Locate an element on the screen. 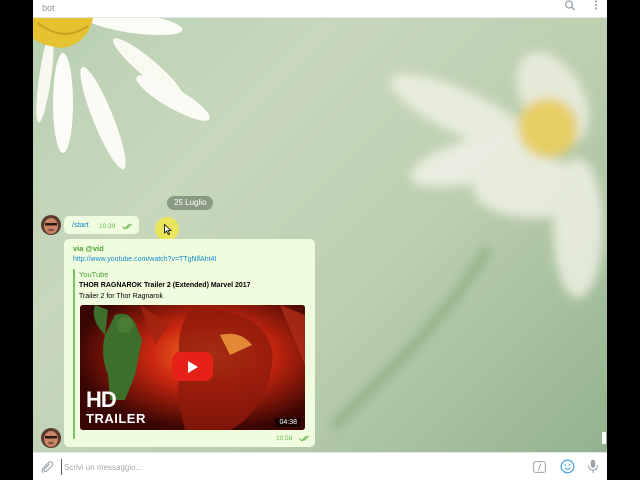 Image resolution: width=640 pixels, height=480 pixels. slash-command-icon is located at coordinates (539, 467).